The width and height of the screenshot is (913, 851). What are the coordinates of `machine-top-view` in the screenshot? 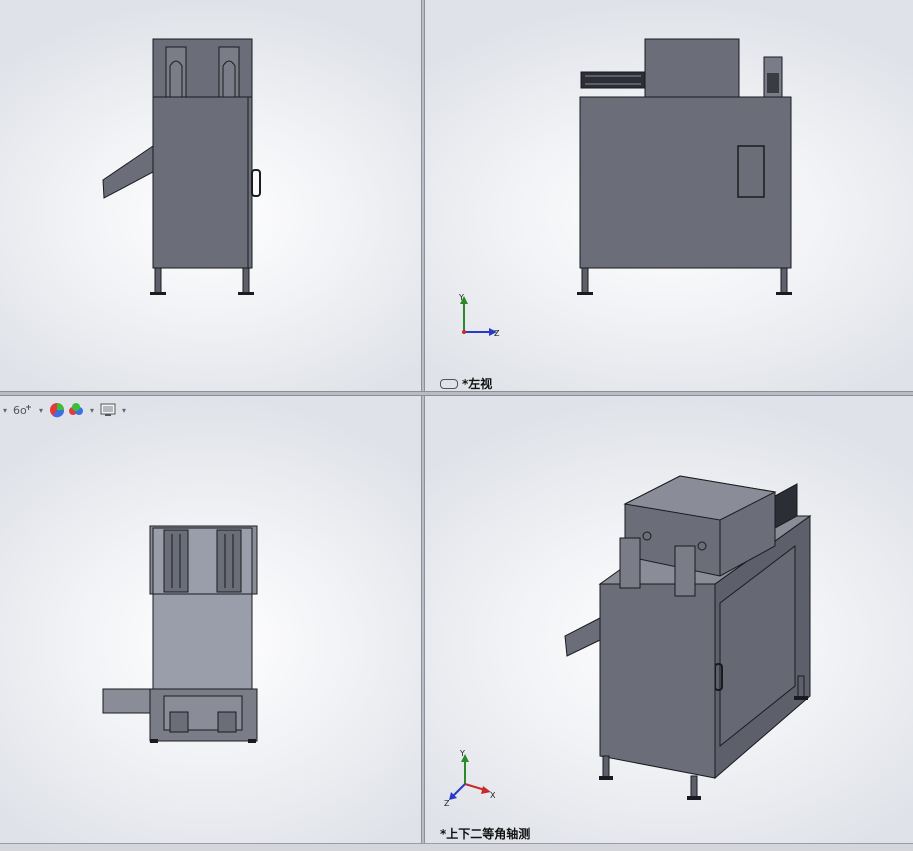 It's located at (180, 634).